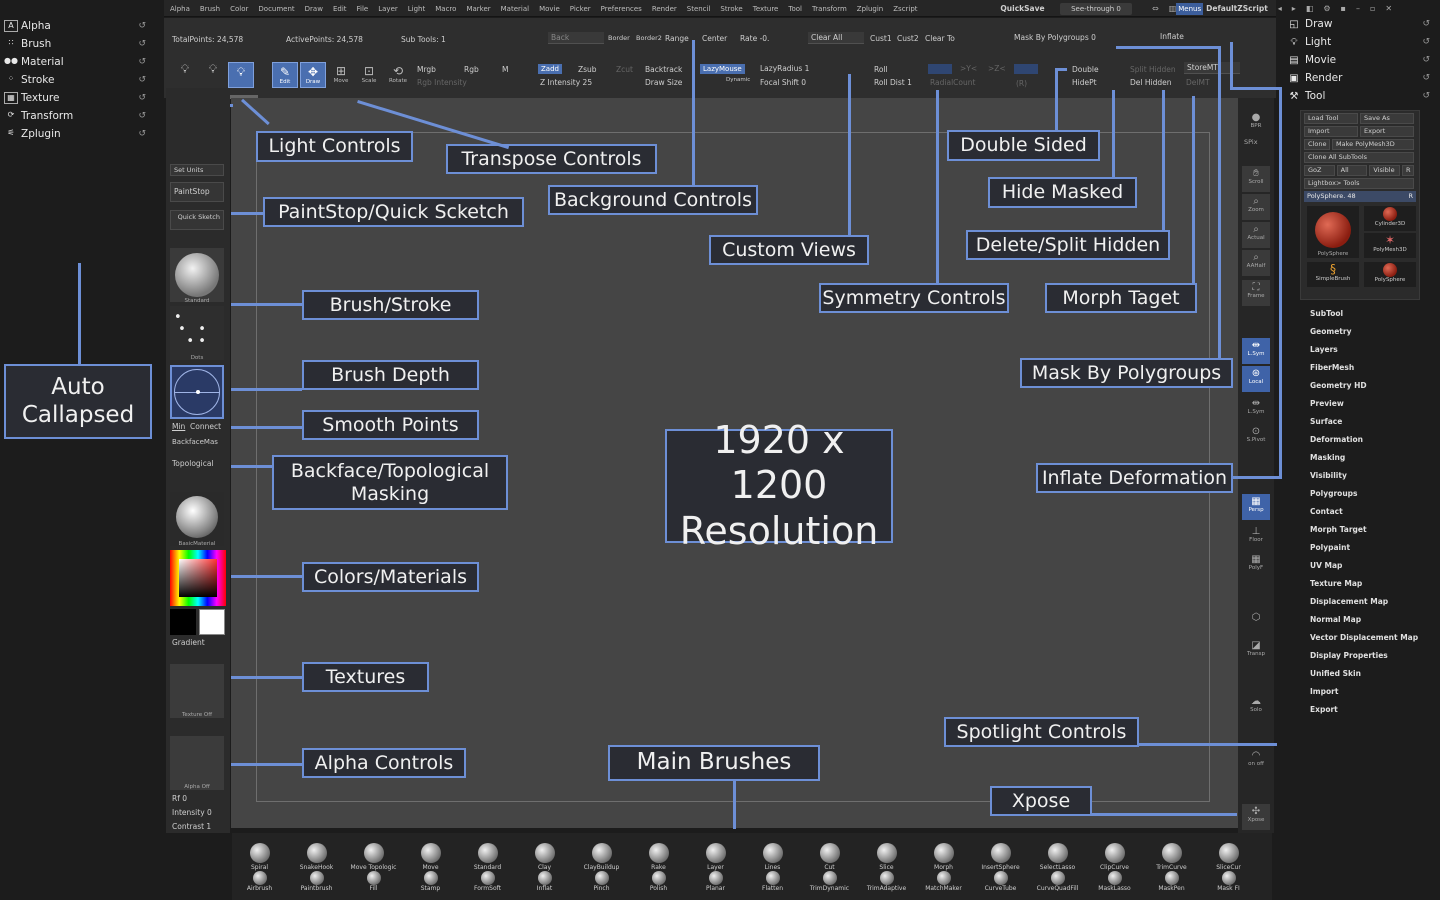 Image resolution: width=1440 pixels, height=900 pixels. Describe the element at coordinates (205, 426) in the screenshot. I see `connect-button: Connect` at that location.